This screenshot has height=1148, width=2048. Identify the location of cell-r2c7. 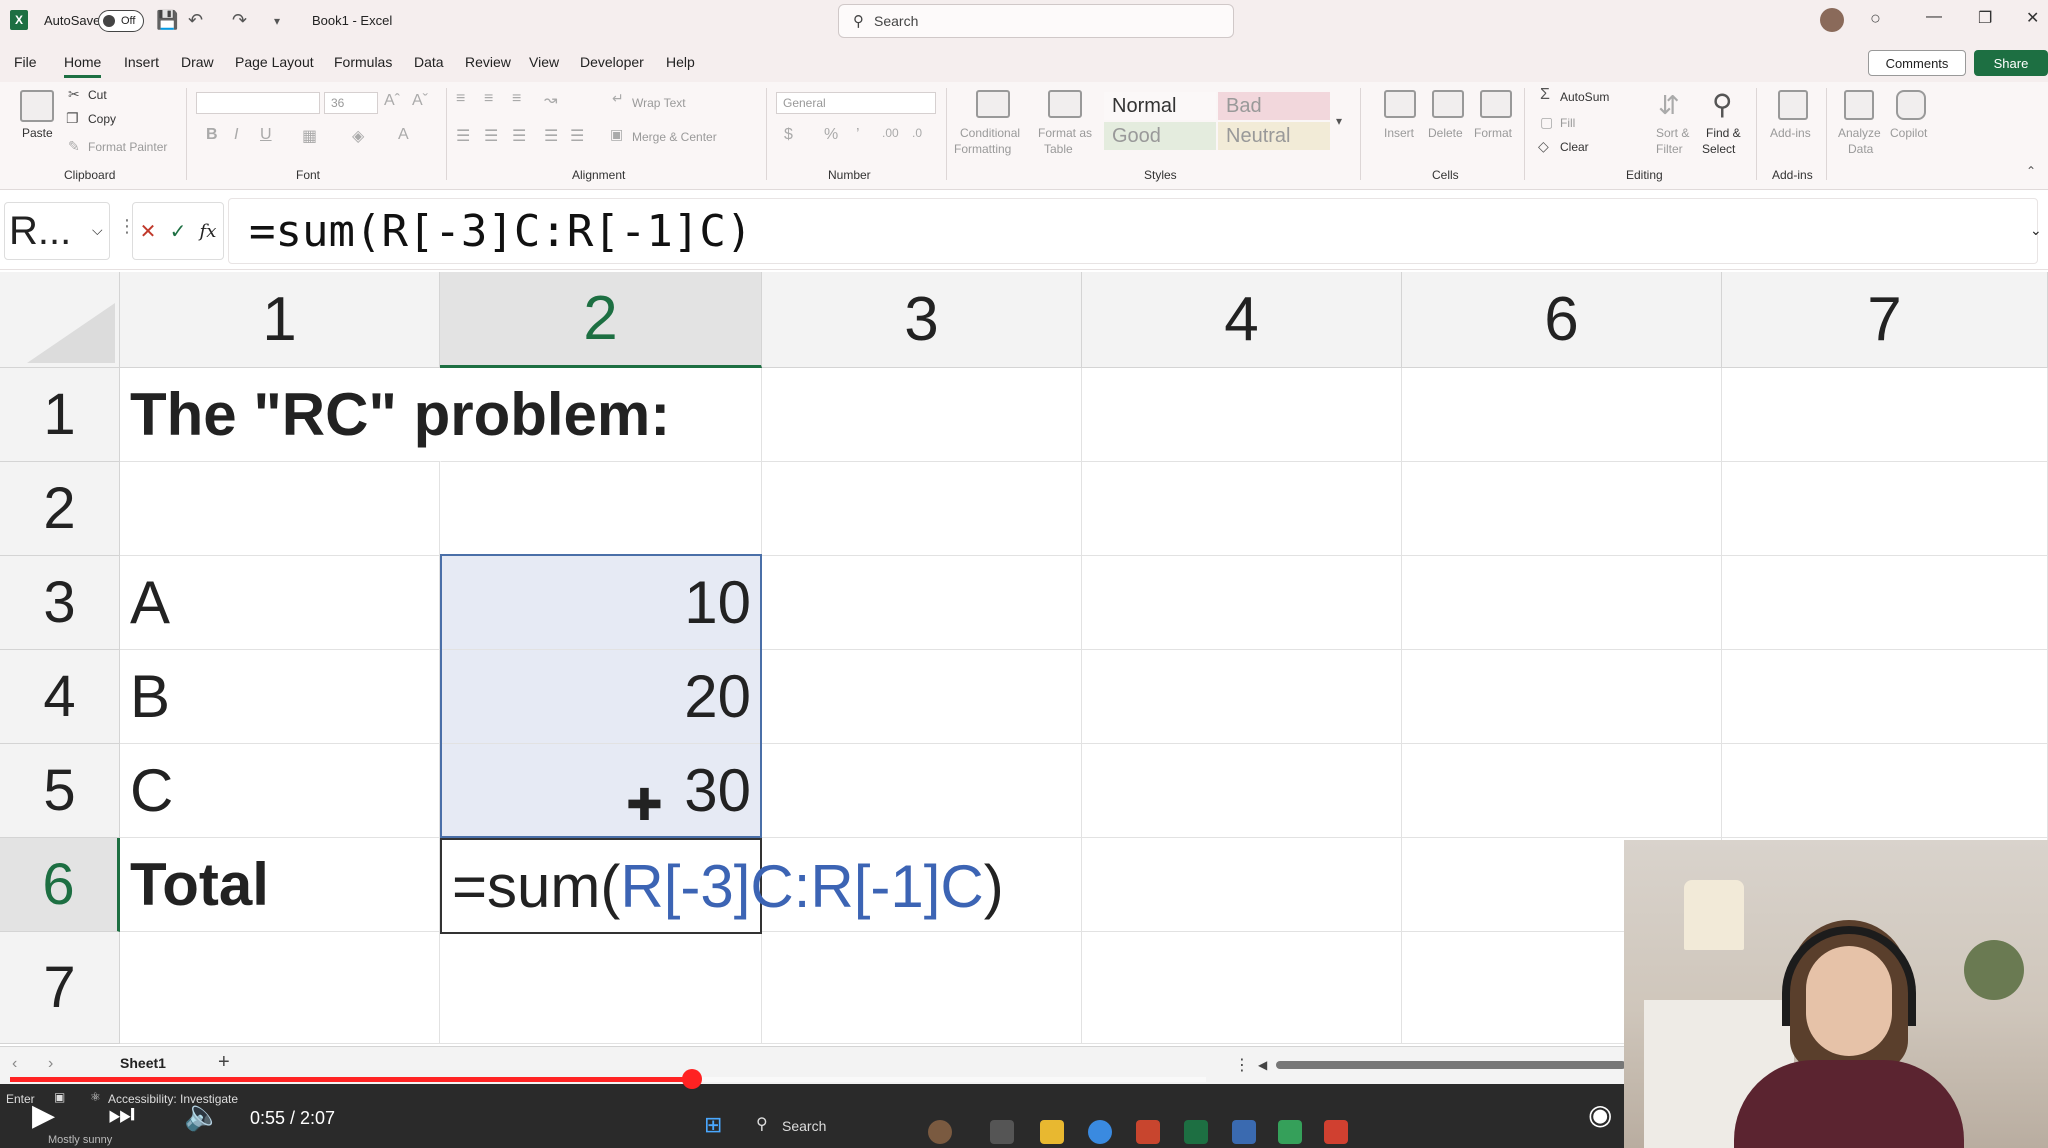
(1885, 509).